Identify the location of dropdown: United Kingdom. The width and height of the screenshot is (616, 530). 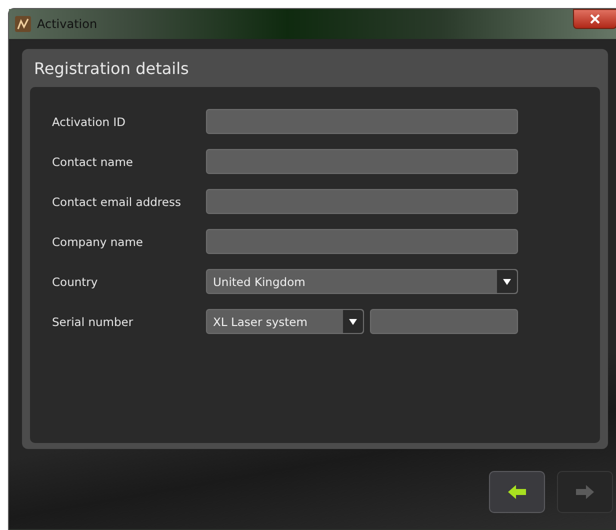
(362, 281).